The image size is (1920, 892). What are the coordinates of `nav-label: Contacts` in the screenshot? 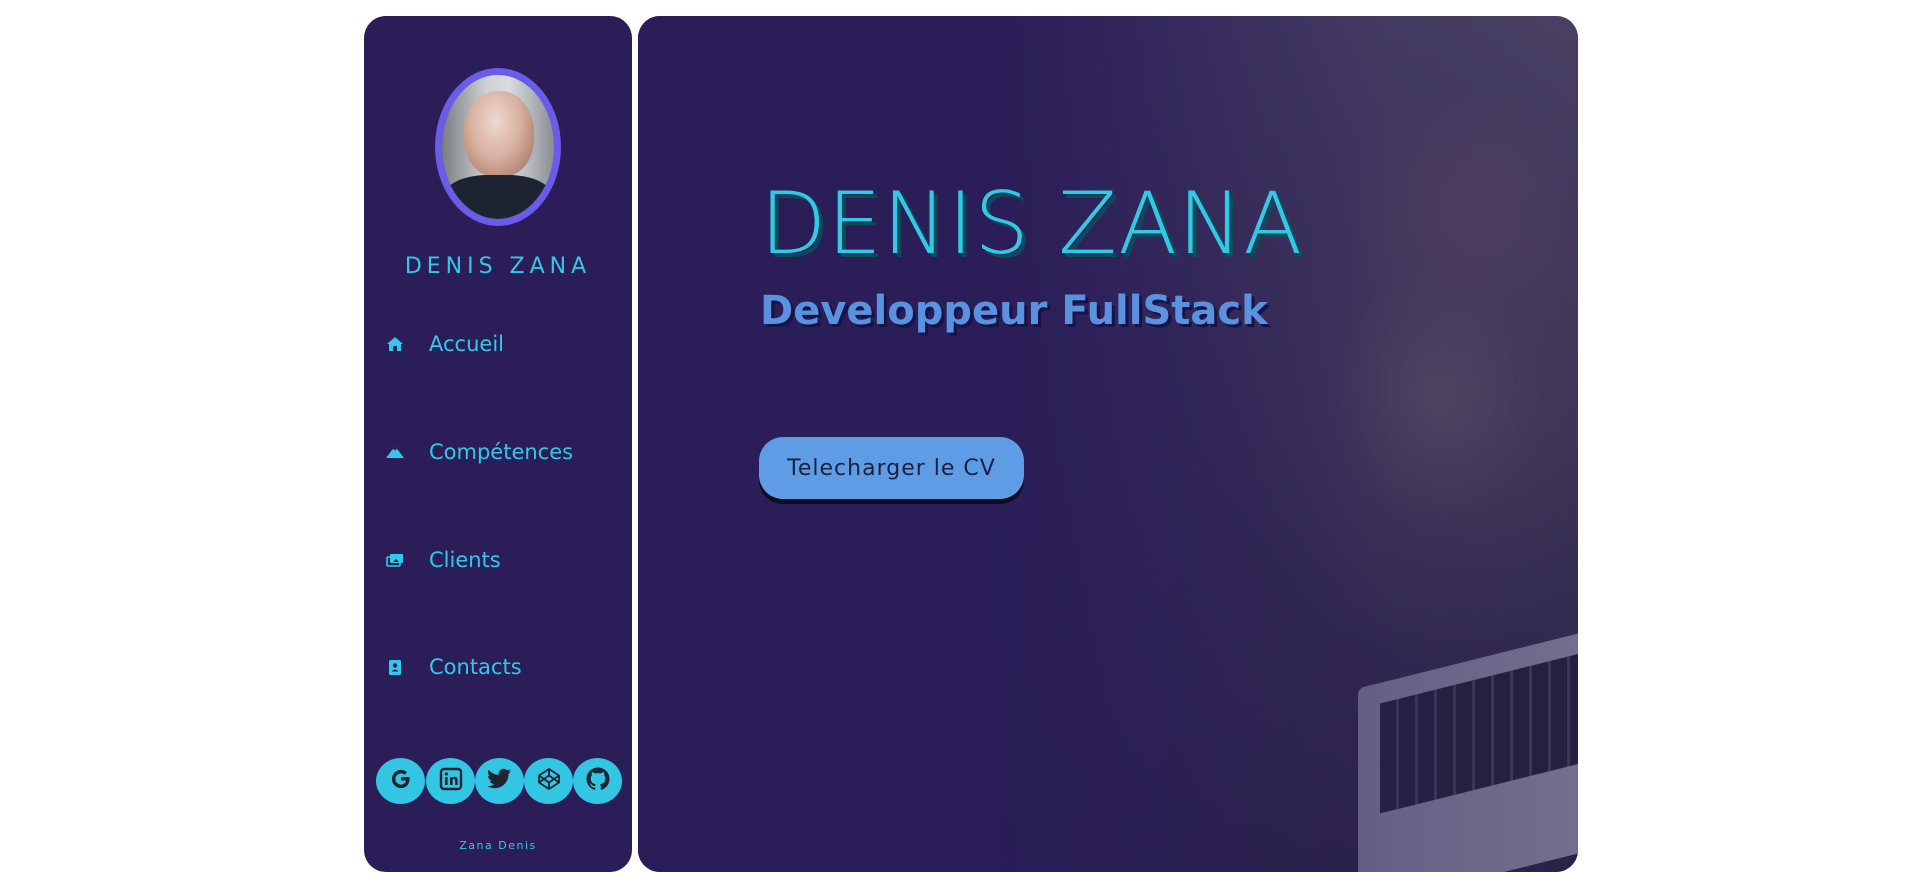 It's located at (475, 667).